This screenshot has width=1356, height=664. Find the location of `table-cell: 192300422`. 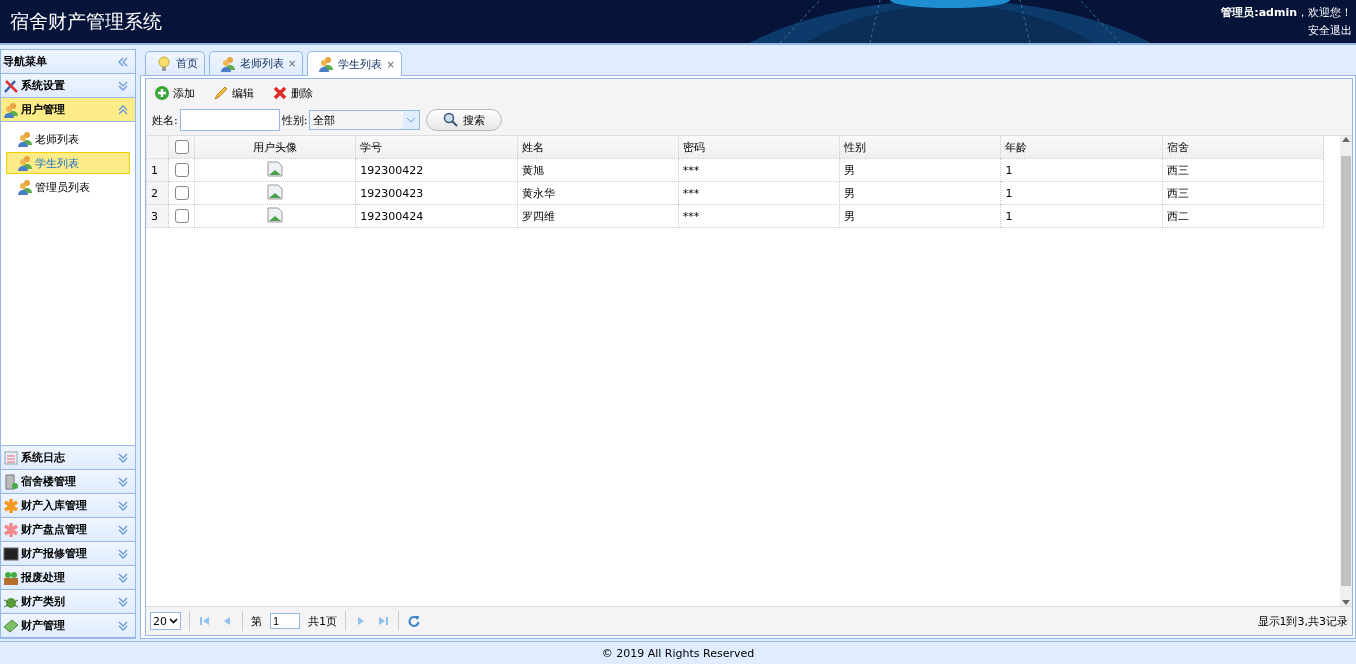

table-cell: 192300422 is located at coordinates (436, 170).